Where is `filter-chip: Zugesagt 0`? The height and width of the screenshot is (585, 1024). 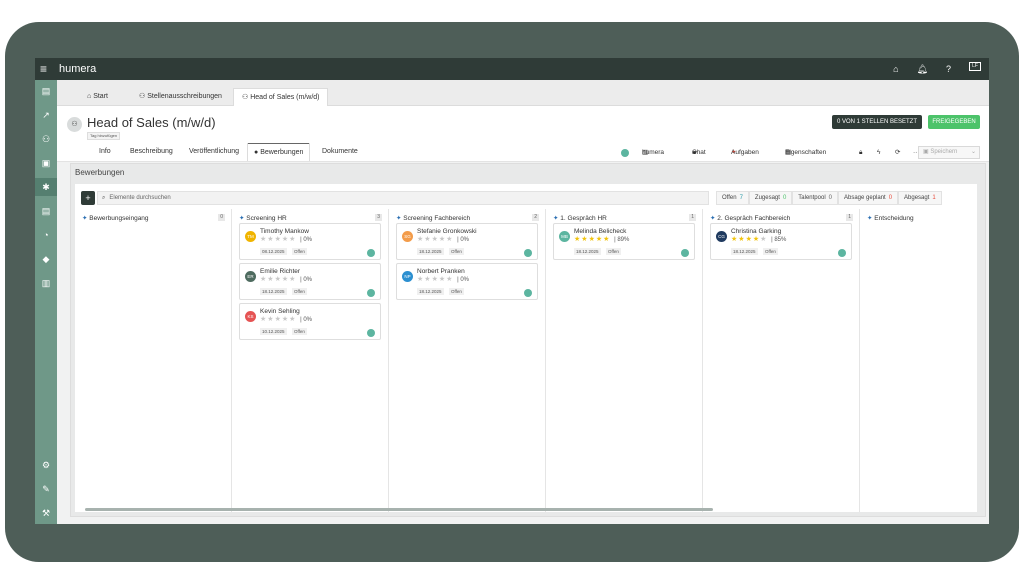 filter-chip: Zugesagt 0 is located at coordinates (770, 198).